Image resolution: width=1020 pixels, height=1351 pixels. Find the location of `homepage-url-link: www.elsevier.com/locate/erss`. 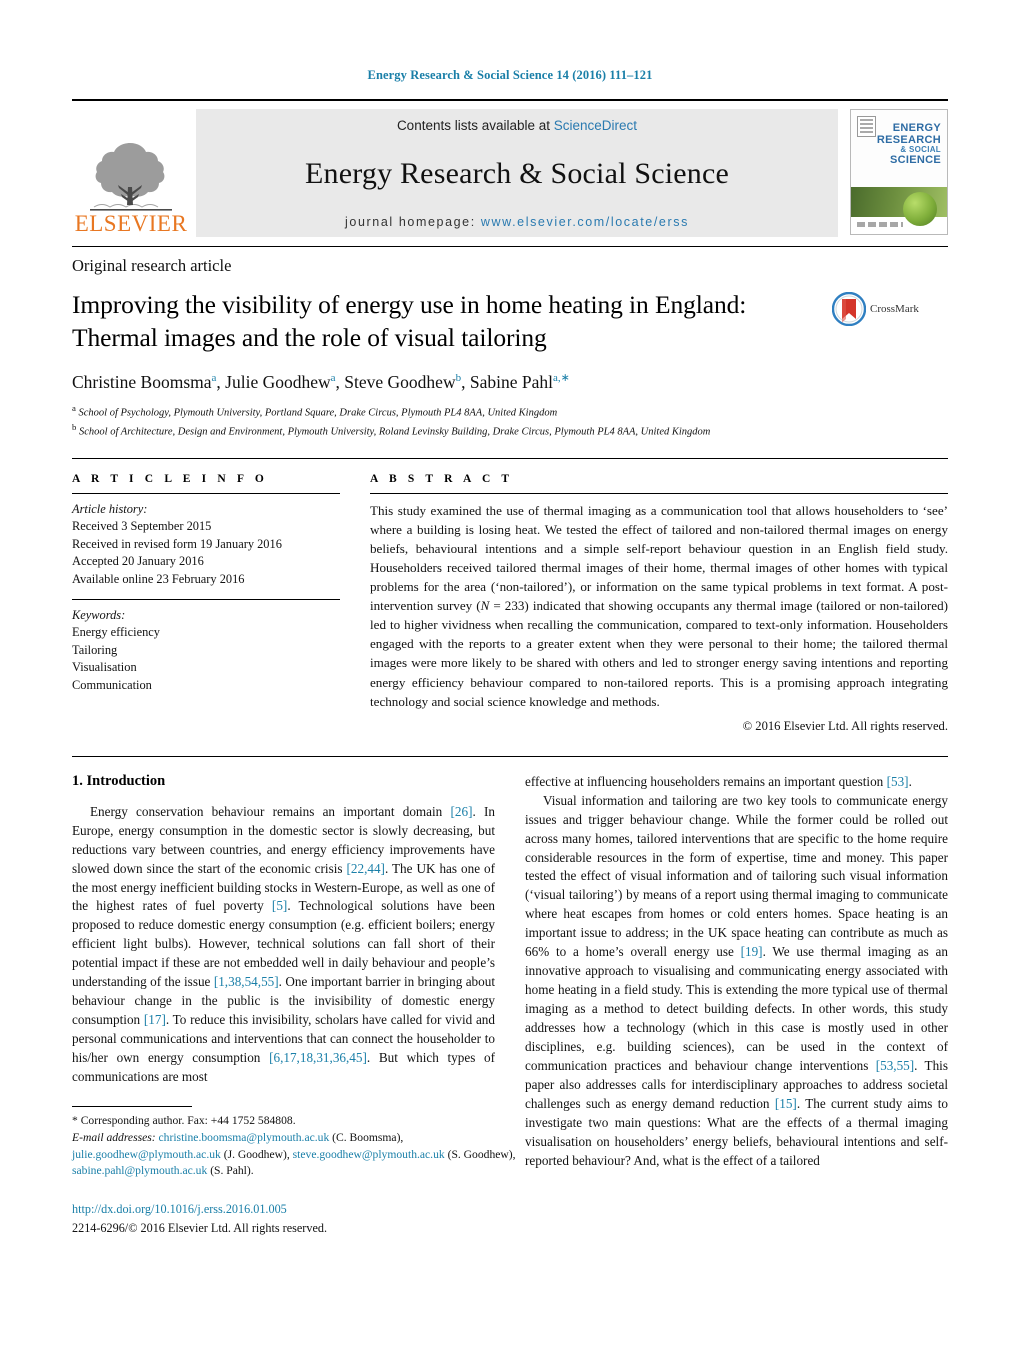

homepage-url-link: www.elsevier.com/locate/erss is located at coordinates (585, 222).